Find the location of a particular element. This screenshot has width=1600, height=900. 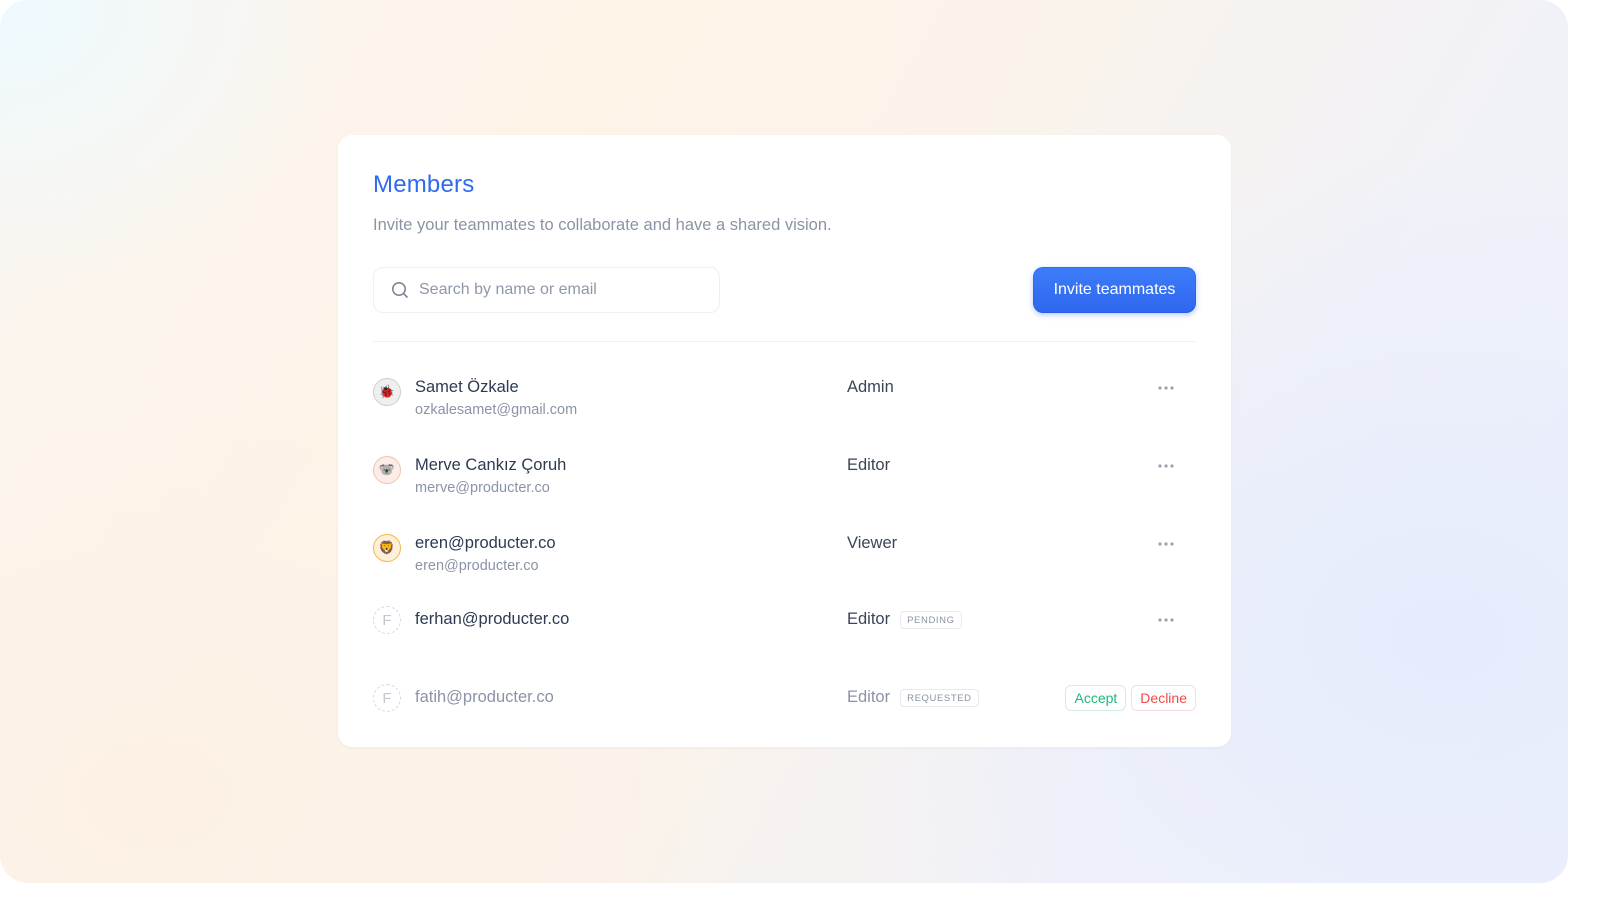

member-name: eren@producter.co is located at coordinates (485, 543).